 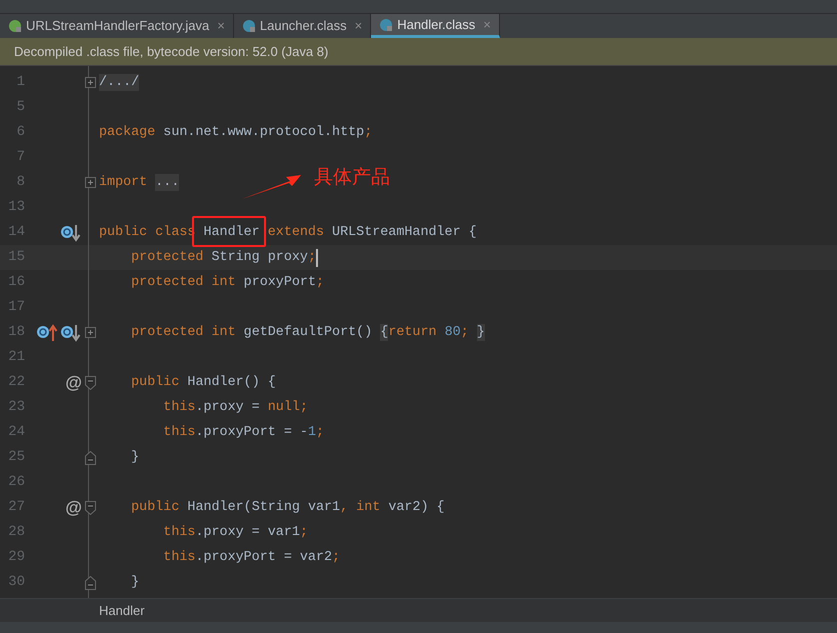 I want to click on line-number: 21, so click(x=16, y=357).